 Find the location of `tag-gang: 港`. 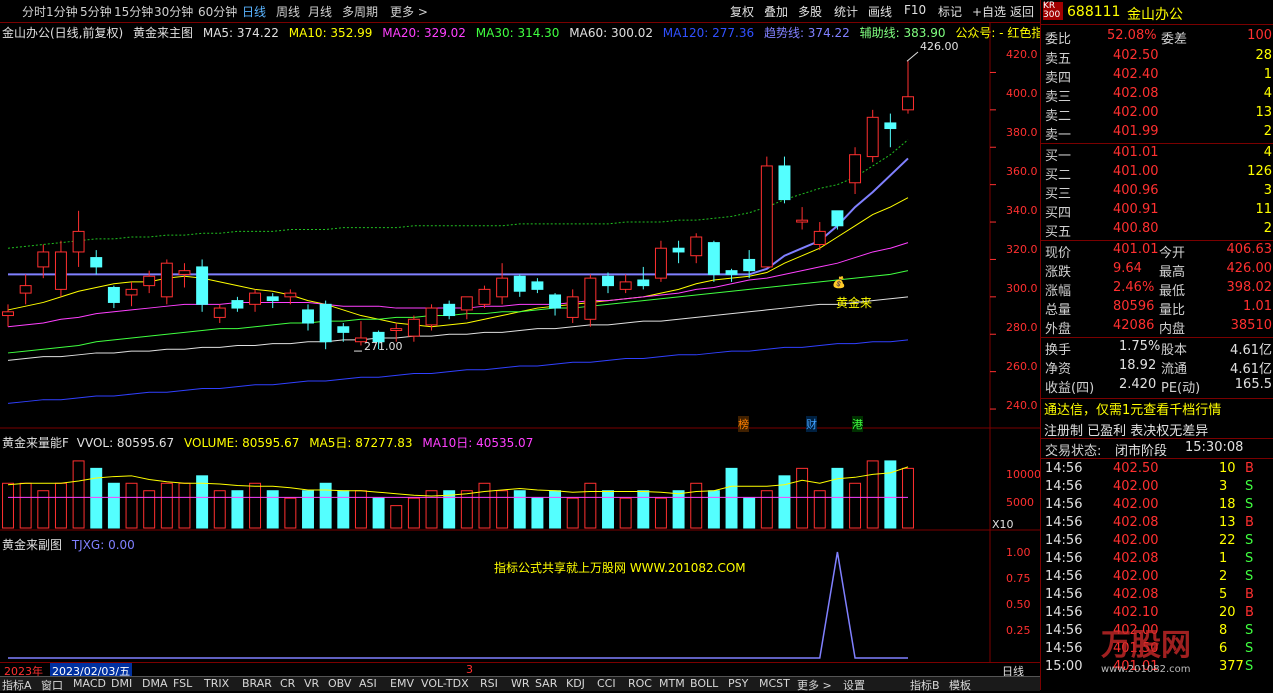

tag-gang: 港 is located at coordinates (857, 424).